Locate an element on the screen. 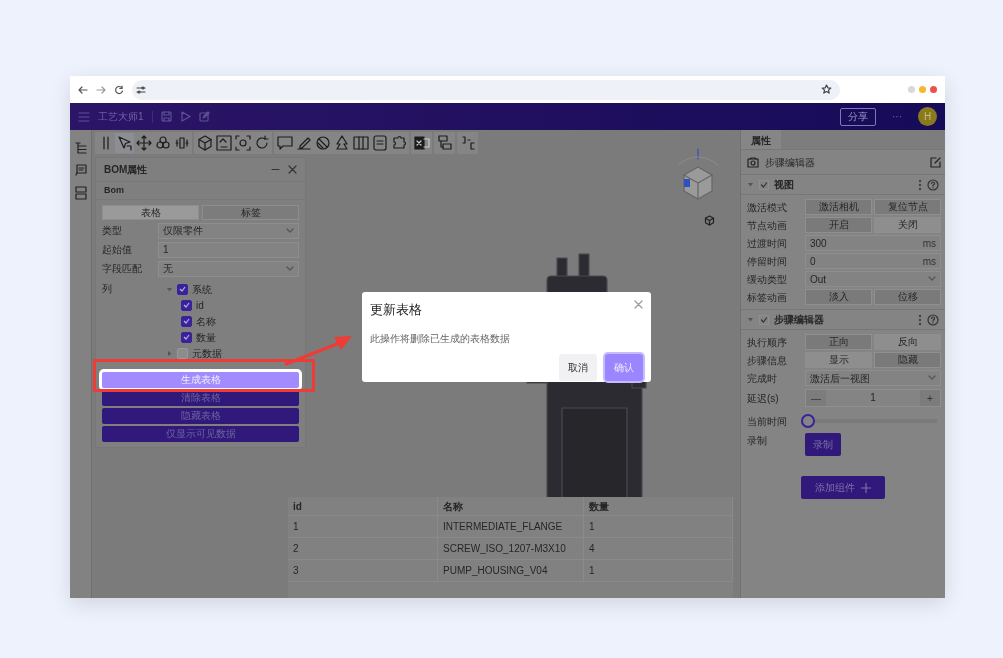 The image size is (1003, 658). field-label: 录制 is located at coordinates (757, 441).